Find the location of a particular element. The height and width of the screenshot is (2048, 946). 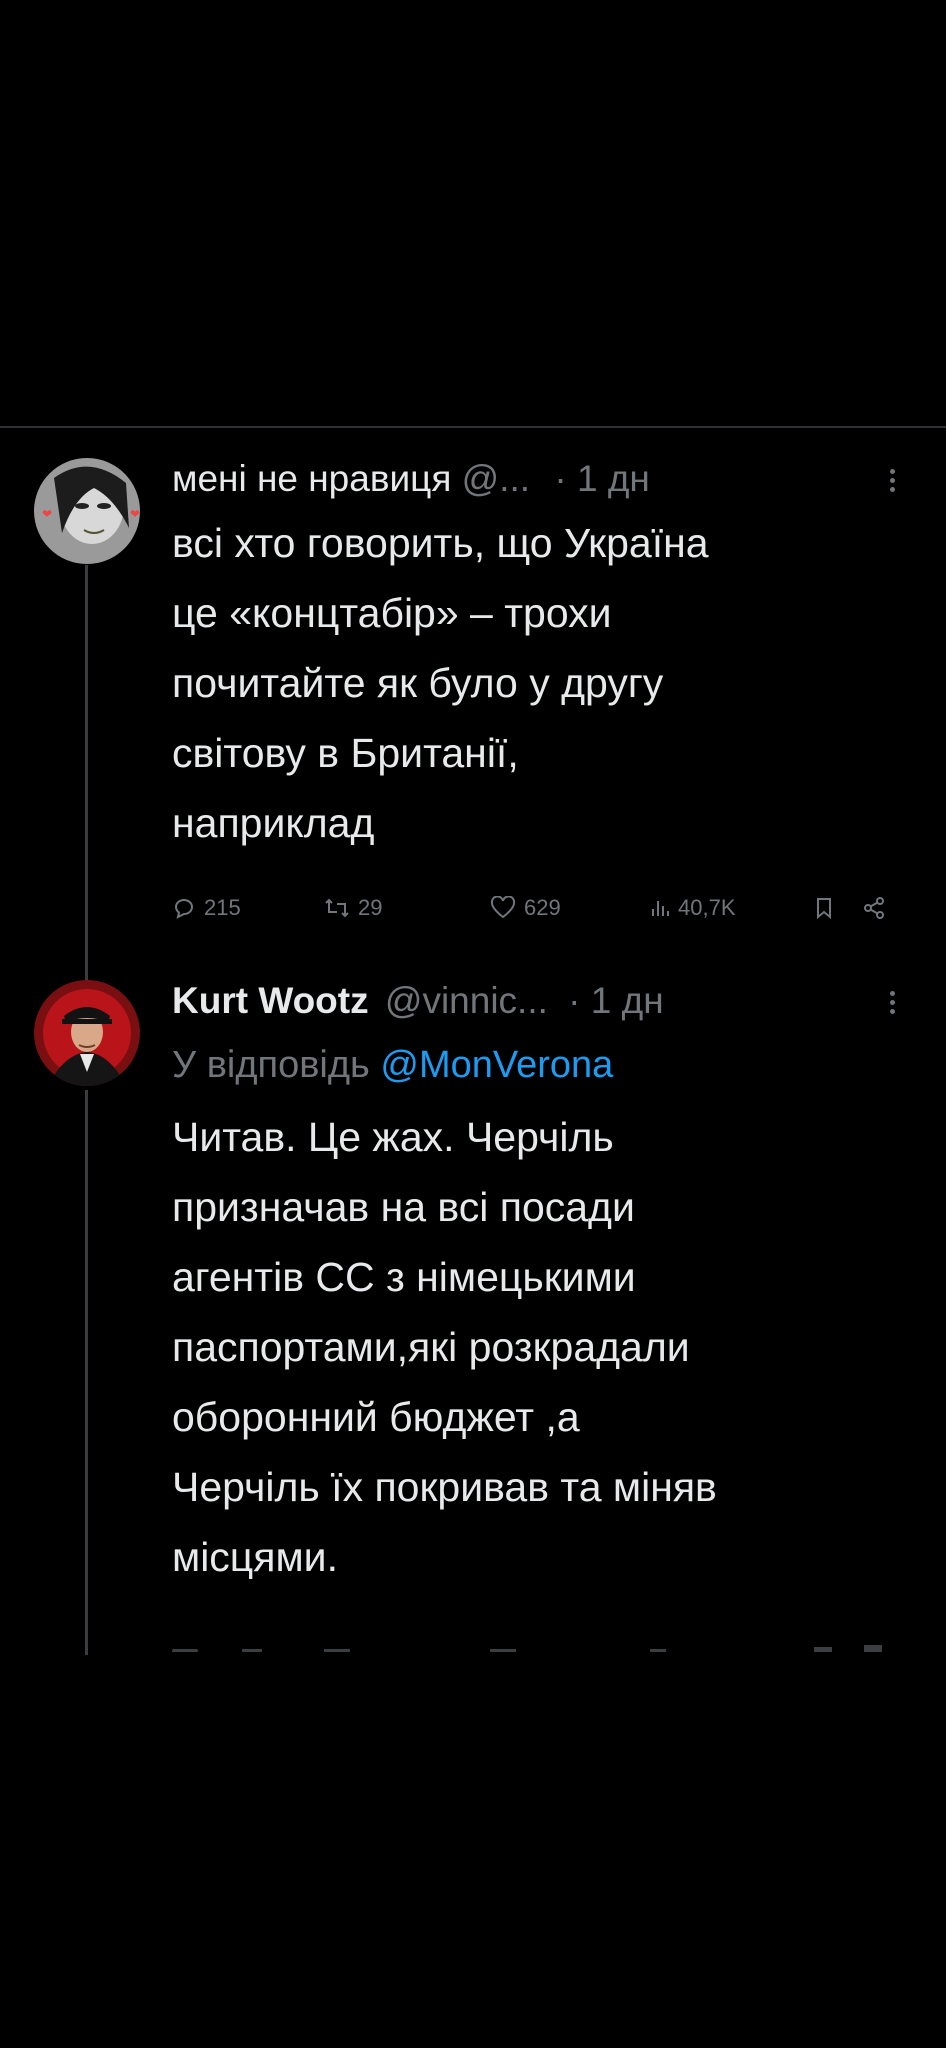

tweet-text-line: наприклад is located at coordinates (273, 823).